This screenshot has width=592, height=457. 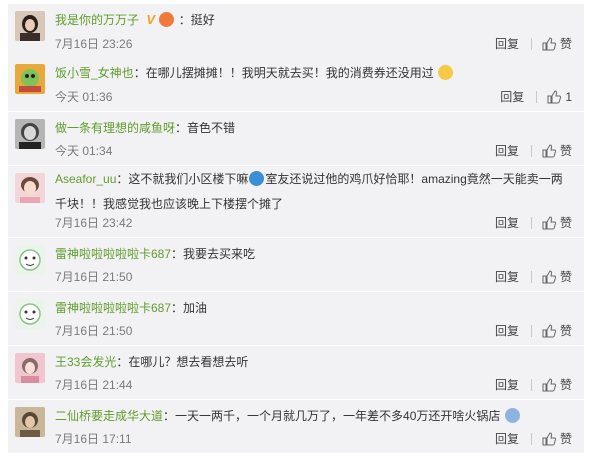 I want to click on crying-emoji-icon, so click(x=512, y=415).